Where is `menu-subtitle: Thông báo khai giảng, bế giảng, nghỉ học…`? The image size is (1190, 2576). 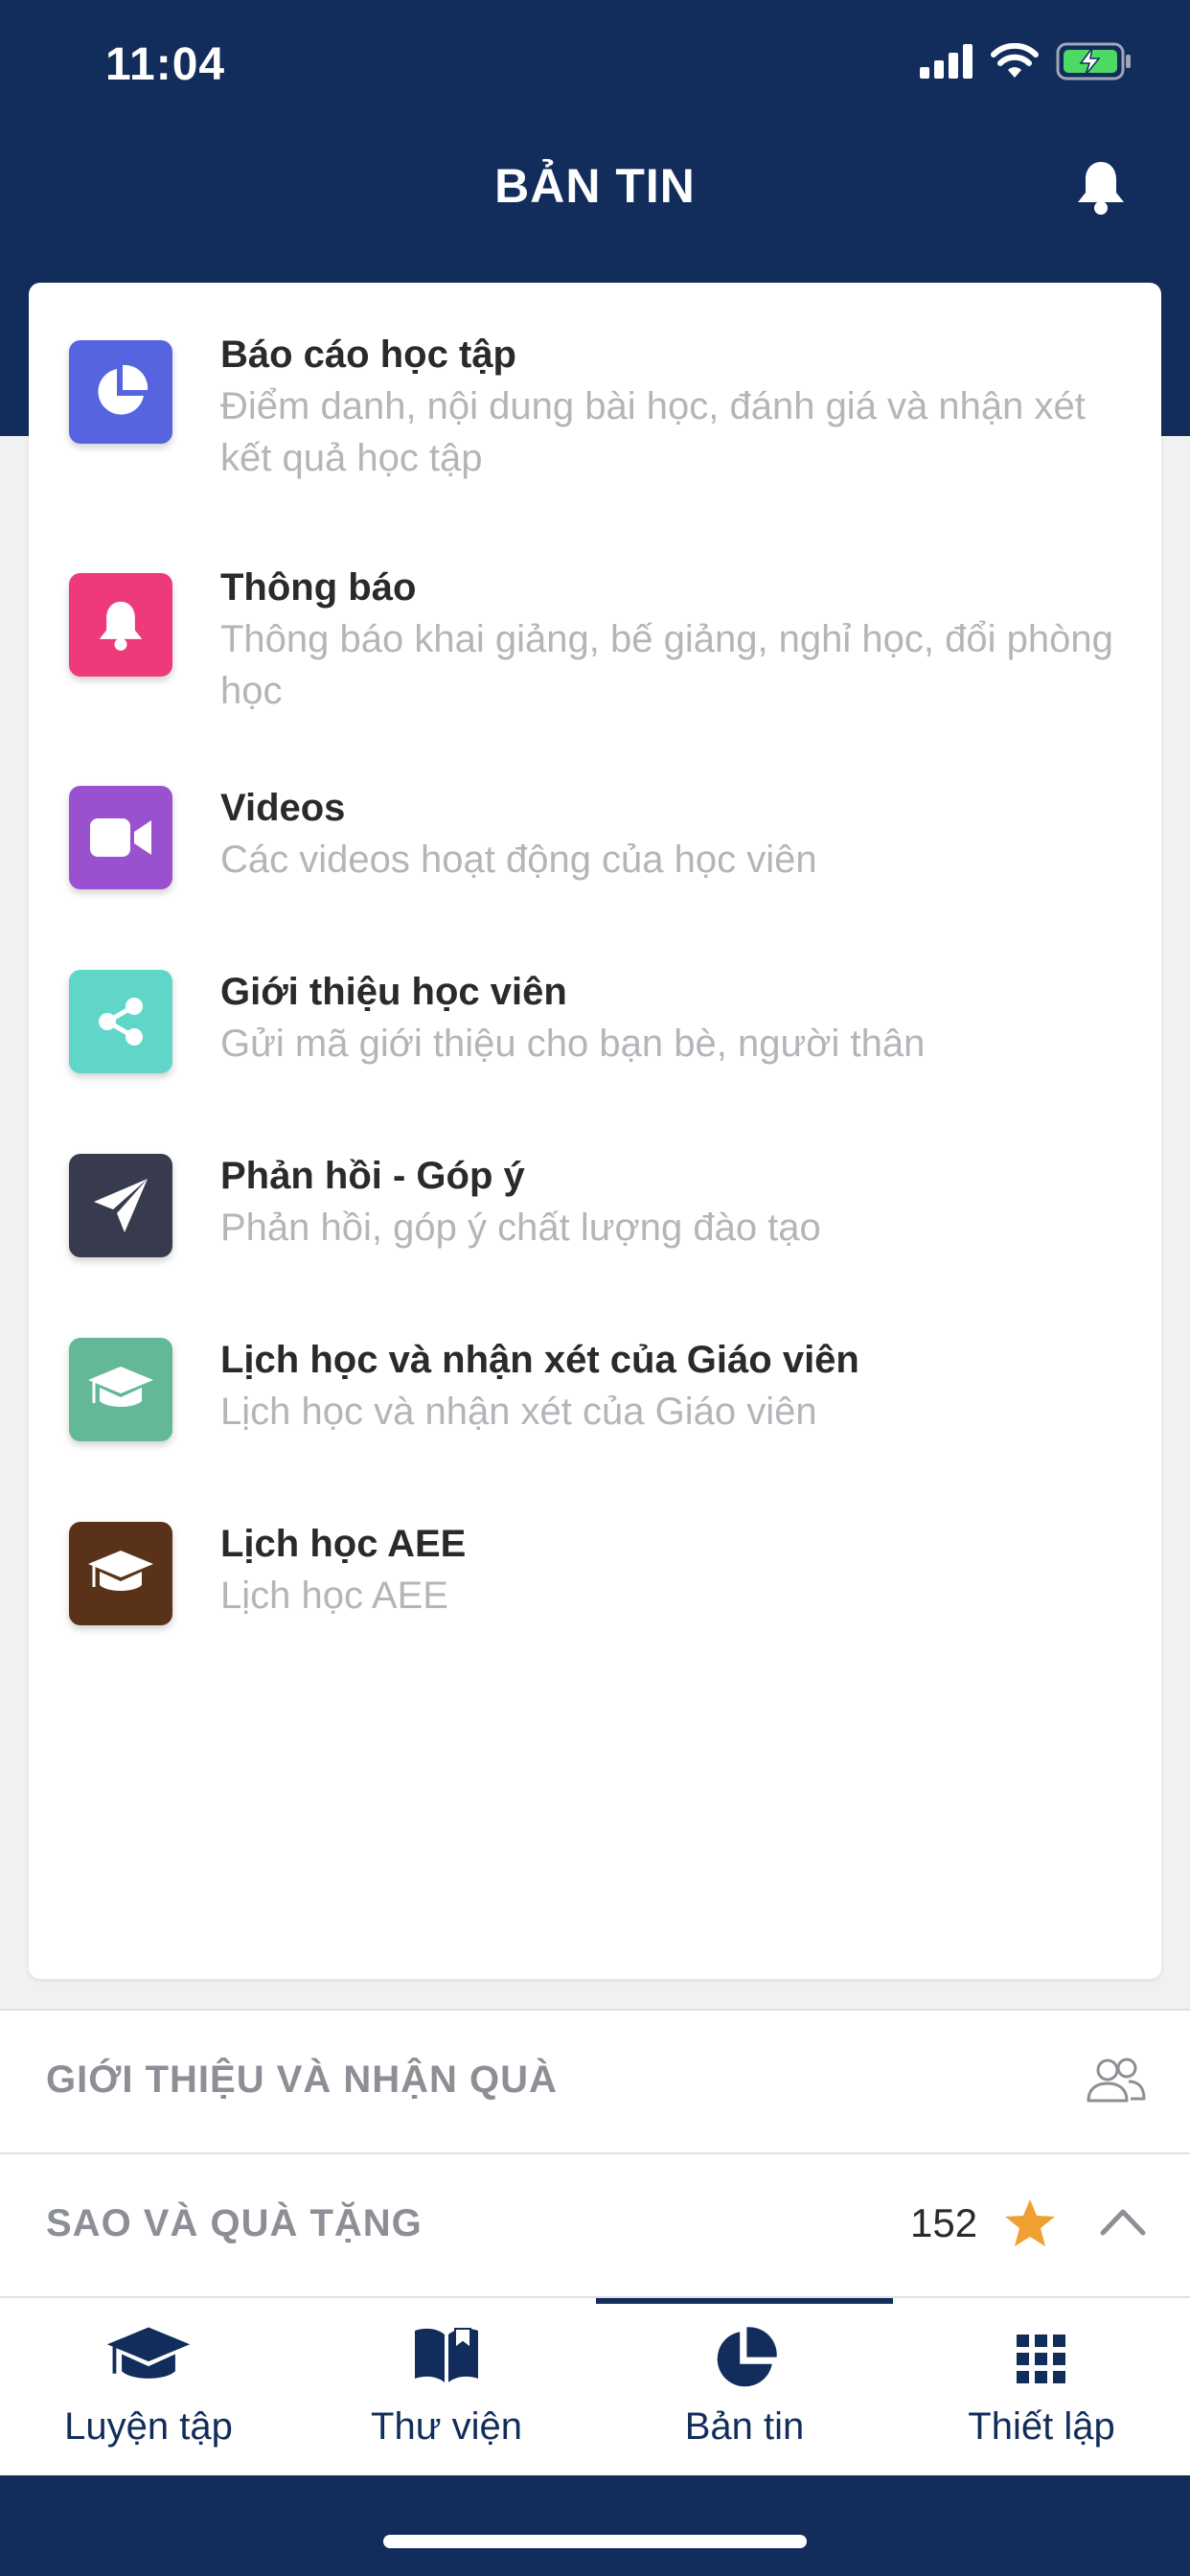 menu-subtitle: Thông báo khai giảng, bế giảng, nghỉ học… is located at coordinates (667, 665).